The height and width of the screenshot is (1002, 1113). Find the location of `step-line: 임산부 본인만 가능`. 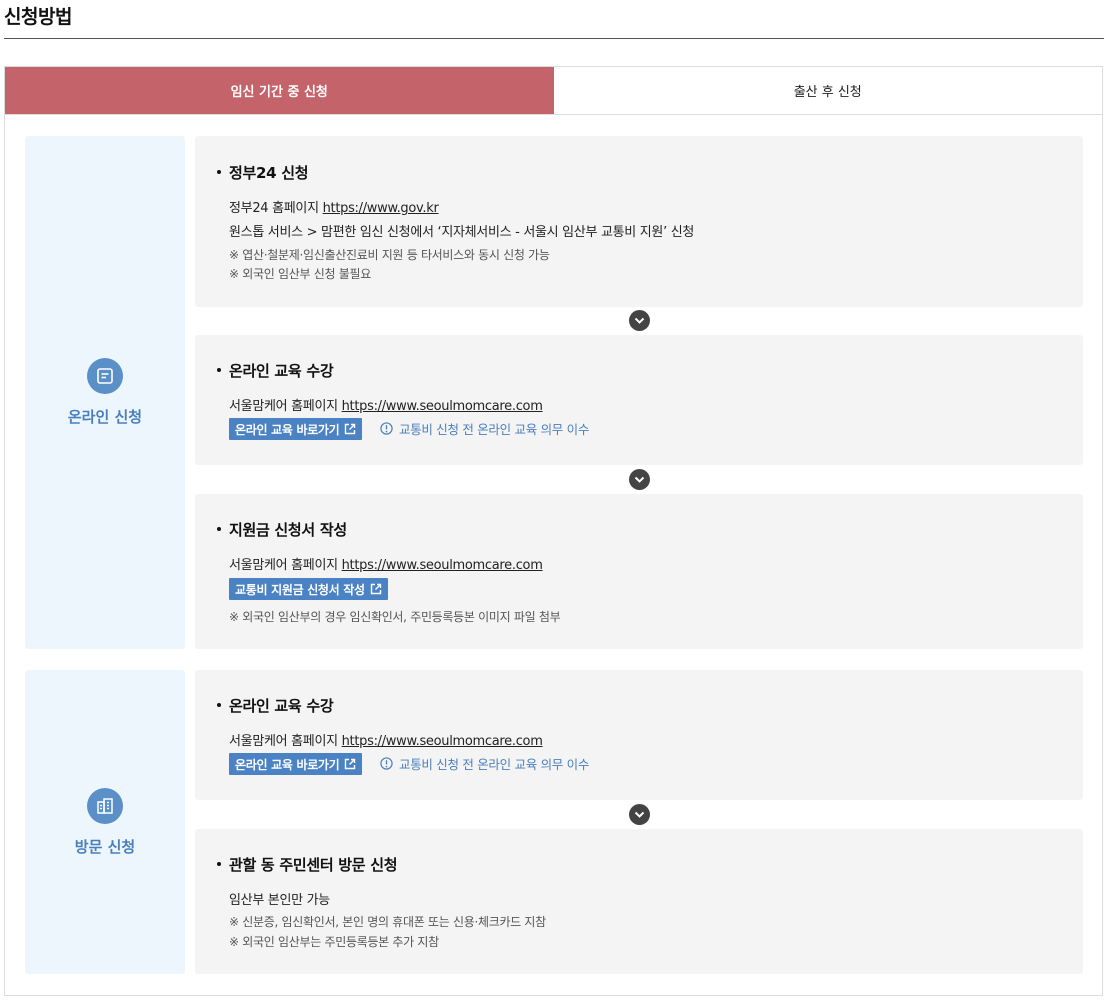

step-line: 임산부 본인만 가능 is located at coordinates (279, 900).